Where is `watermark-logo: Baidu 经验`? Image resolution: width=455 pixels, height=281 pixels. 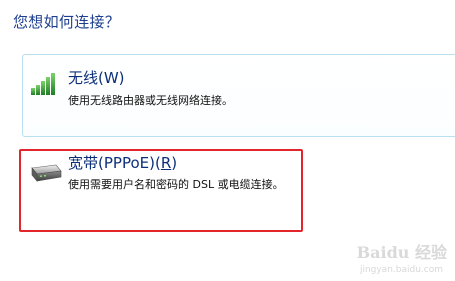 watermark-logo: Baidu 经验 is located at coordinates (401, 252).